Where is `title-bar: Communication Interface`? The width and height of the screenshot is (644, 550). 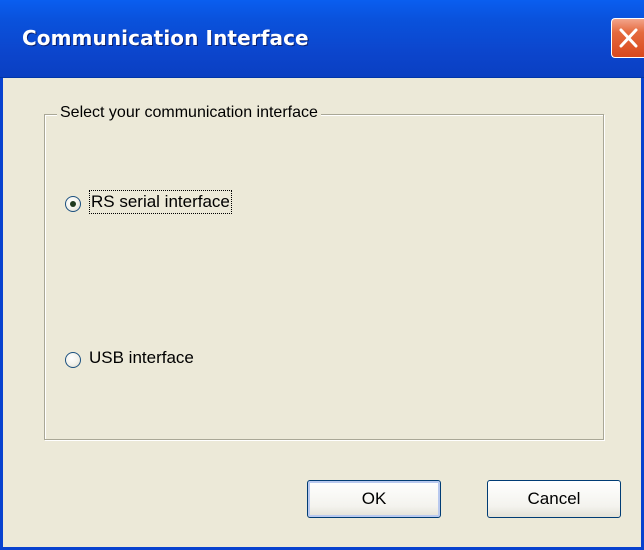 title-bar: Communication Interface is located at coordinates (322, 39).